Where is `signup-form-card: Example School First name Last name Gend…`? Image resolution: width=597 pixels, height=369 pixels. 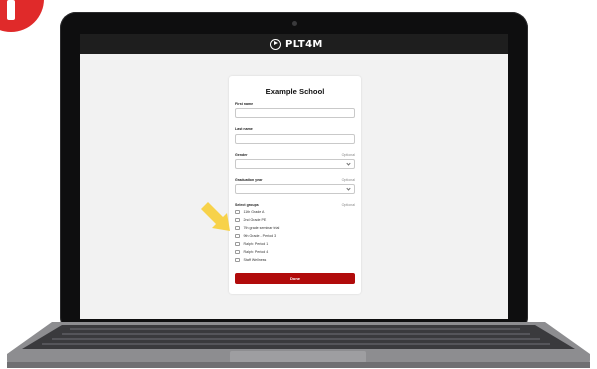 signup-form-card: Example School First name Last name Gend… is located at coordinates (295, 185).